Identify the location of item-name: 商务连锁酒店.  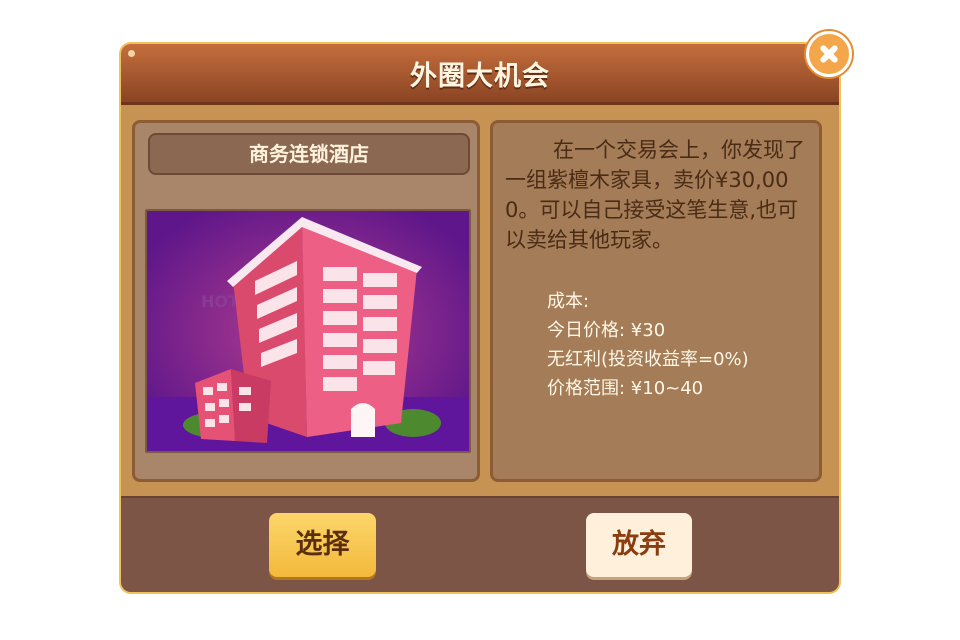
(309, 154).